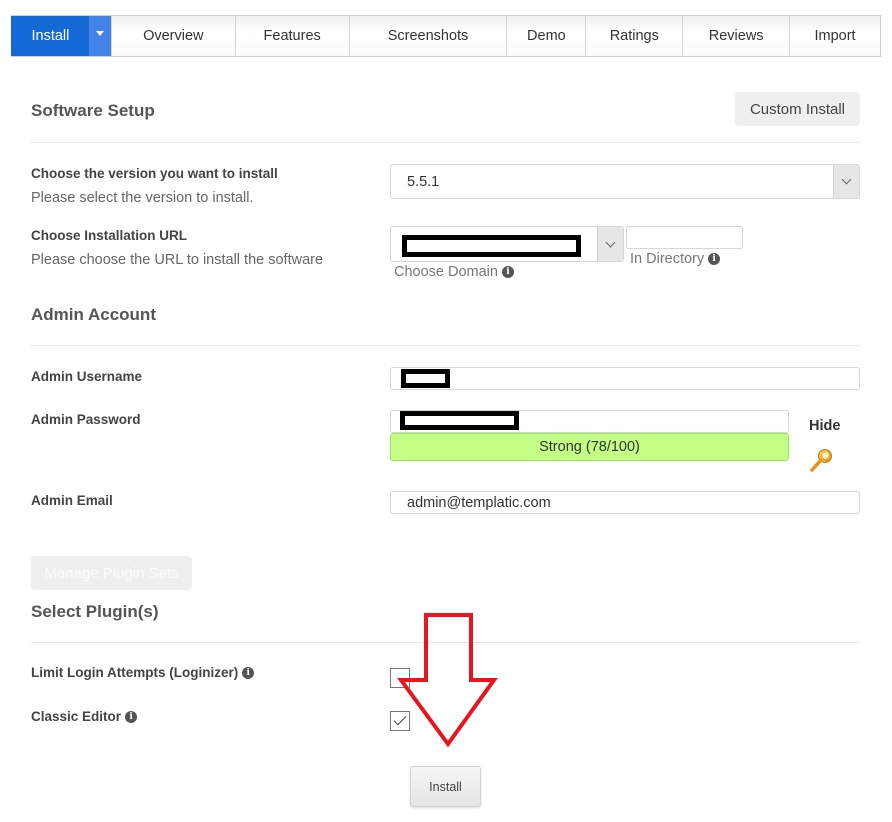 The height and width of the screenshot is (822, 892). Describe the element at coordinates (95, 611) in the screenshot. I see `select-plugins-title: Select Plugin(s)` at that location.